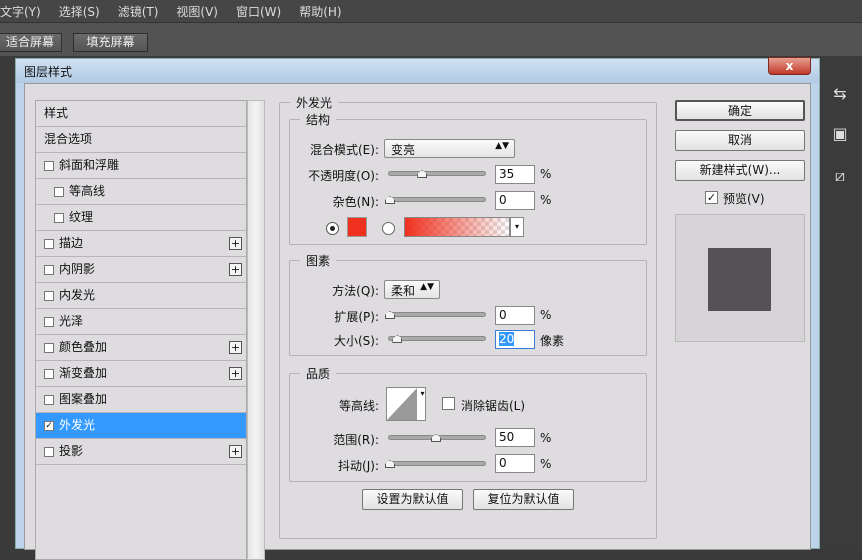 Image resolution: width=862 pixels, height=560 pixels. What do you see at coordinates (141, 140) in the screenshot?
I see `style-list-item: 混合选项` at bounding box center [141, 140].